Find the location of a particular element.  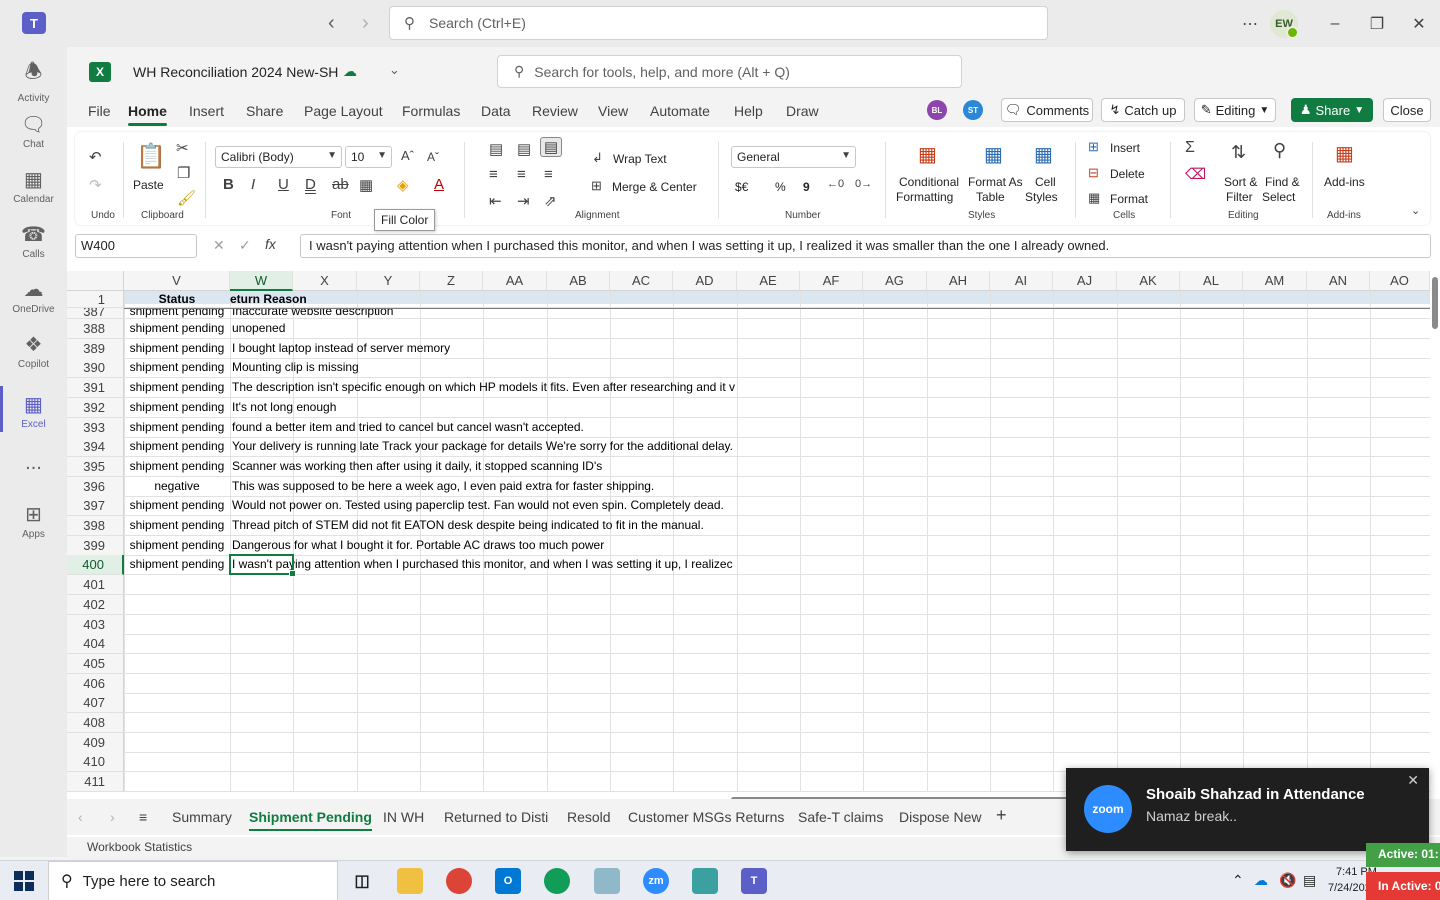

enter-icon: ✓ is located at coordinates (245, 245).